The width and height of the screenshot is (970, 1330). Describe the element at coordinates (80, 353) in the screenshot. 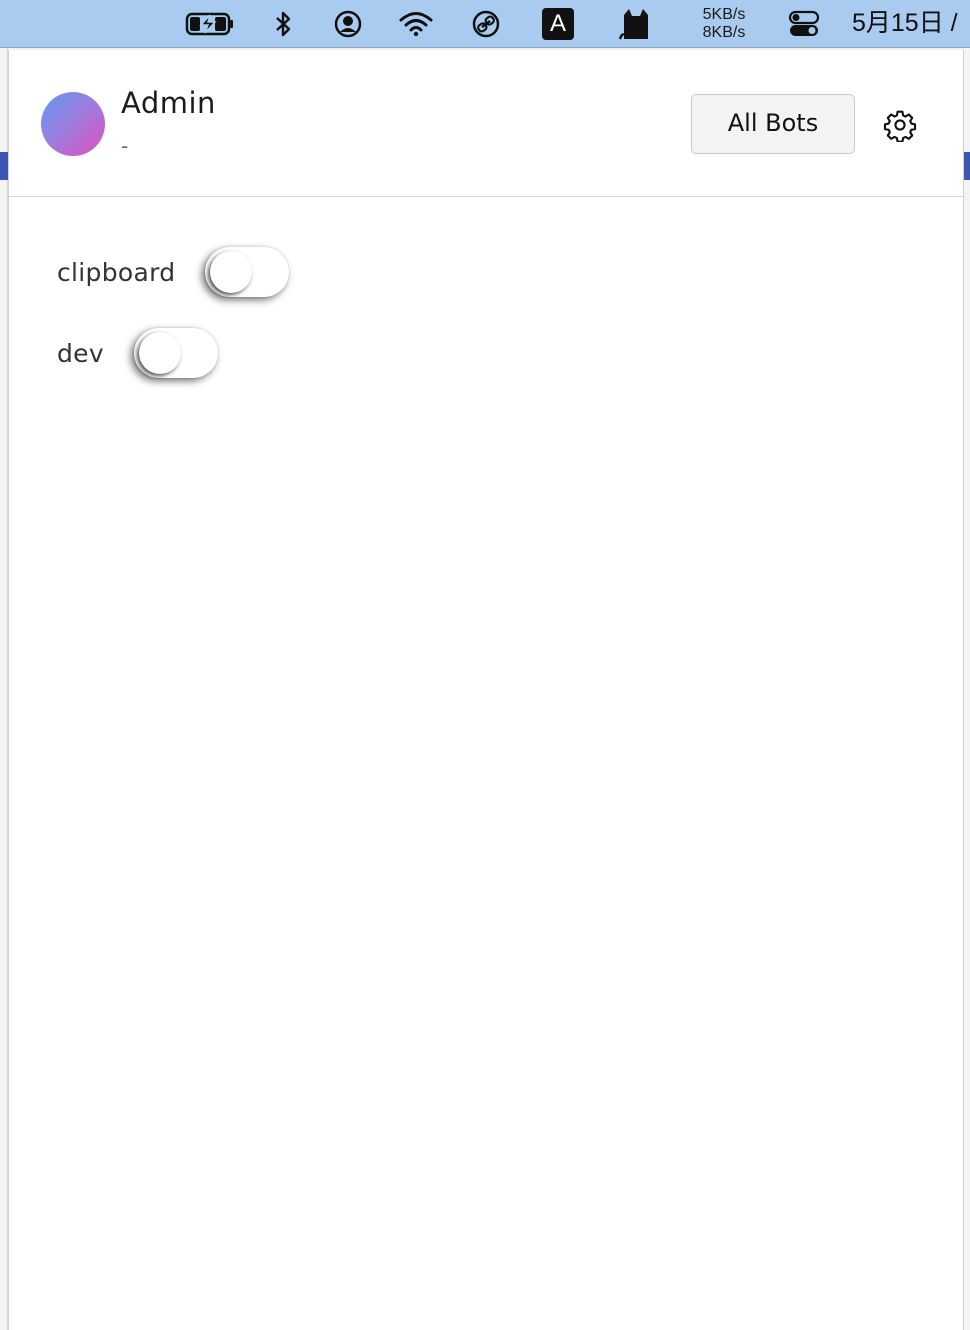

I see `bot-label-dev: dev` at that location.